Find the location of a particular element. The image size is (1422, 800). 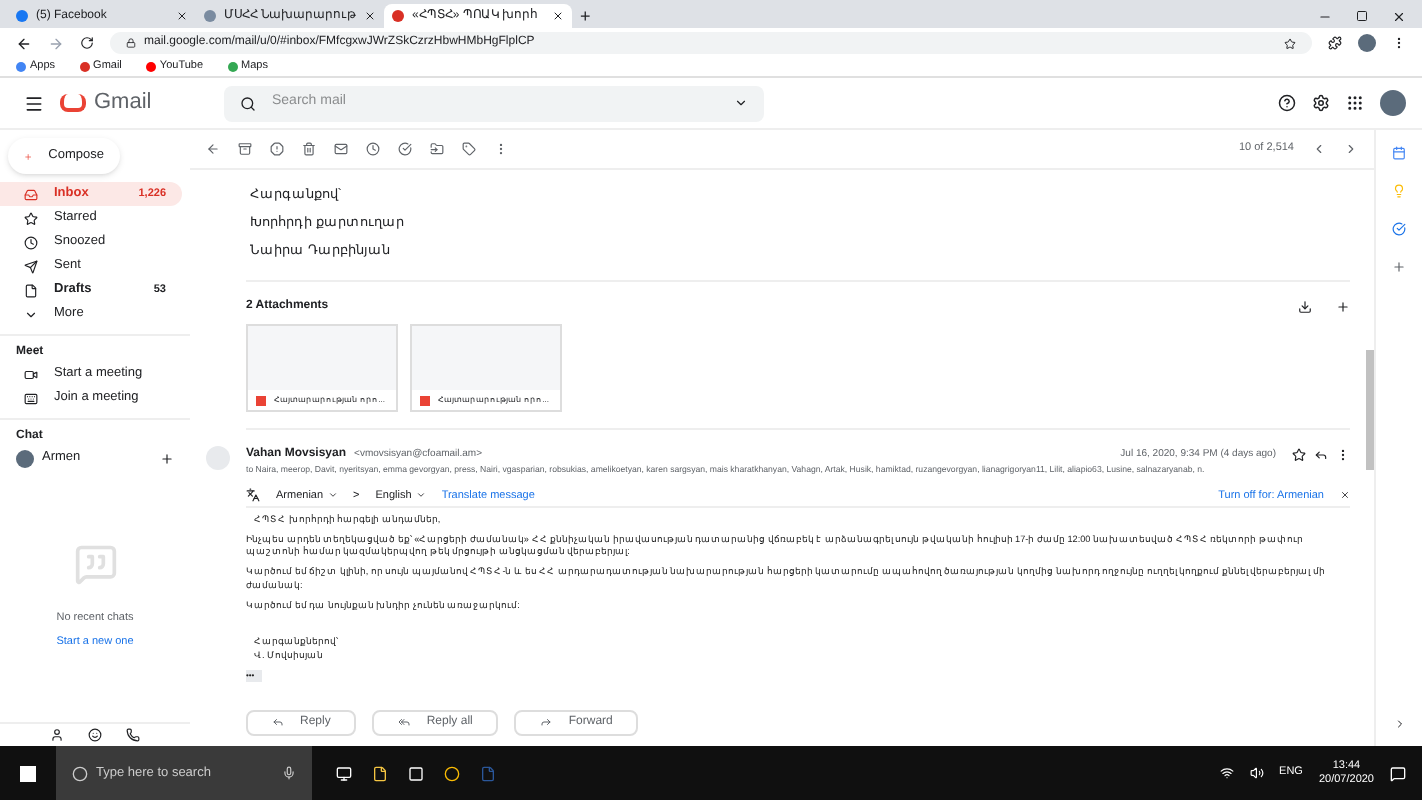

back-icon is located at coordinates (24, 43).